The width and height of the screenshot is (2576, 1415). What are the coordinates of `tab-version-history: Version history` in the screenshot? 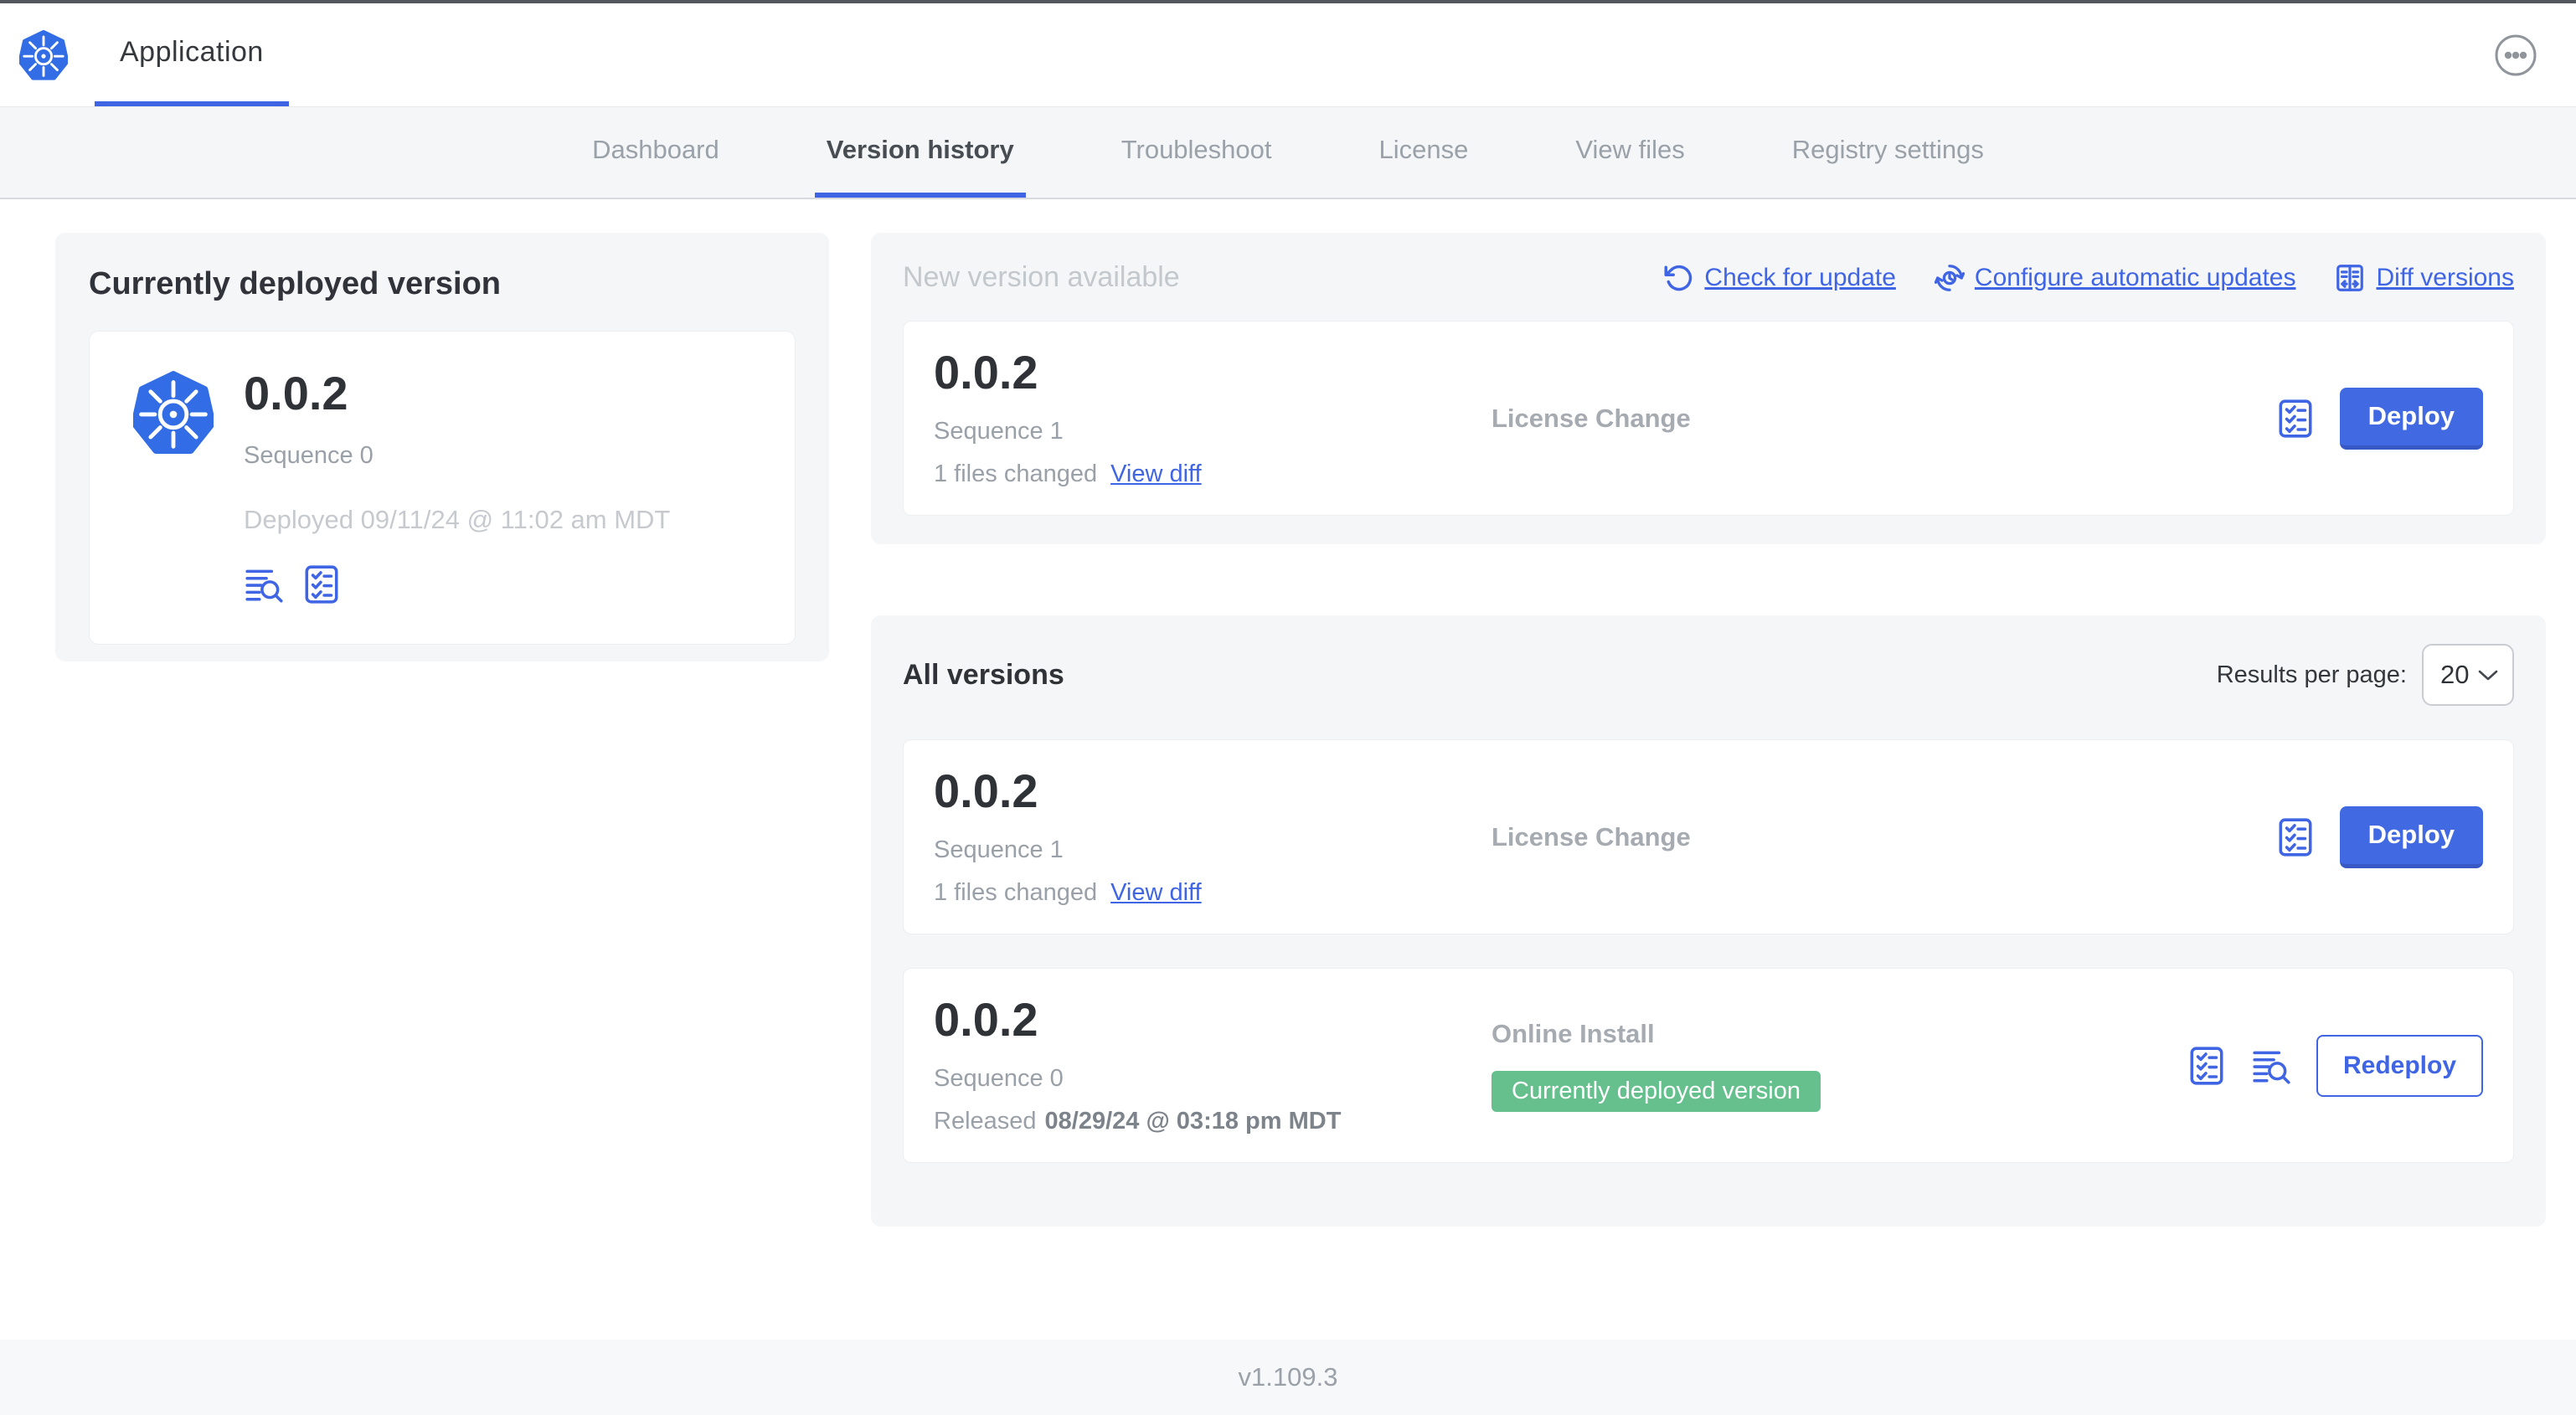 It's located at (920, 152).